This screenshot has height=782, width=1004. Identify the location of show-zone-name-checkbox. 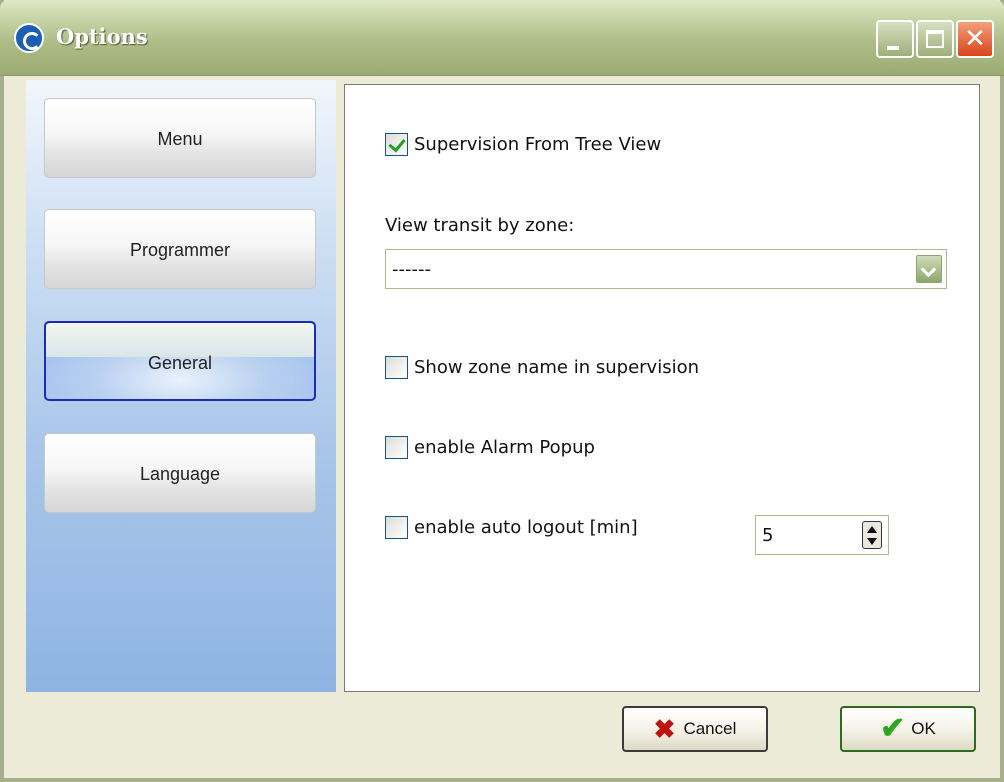
(396, 367).